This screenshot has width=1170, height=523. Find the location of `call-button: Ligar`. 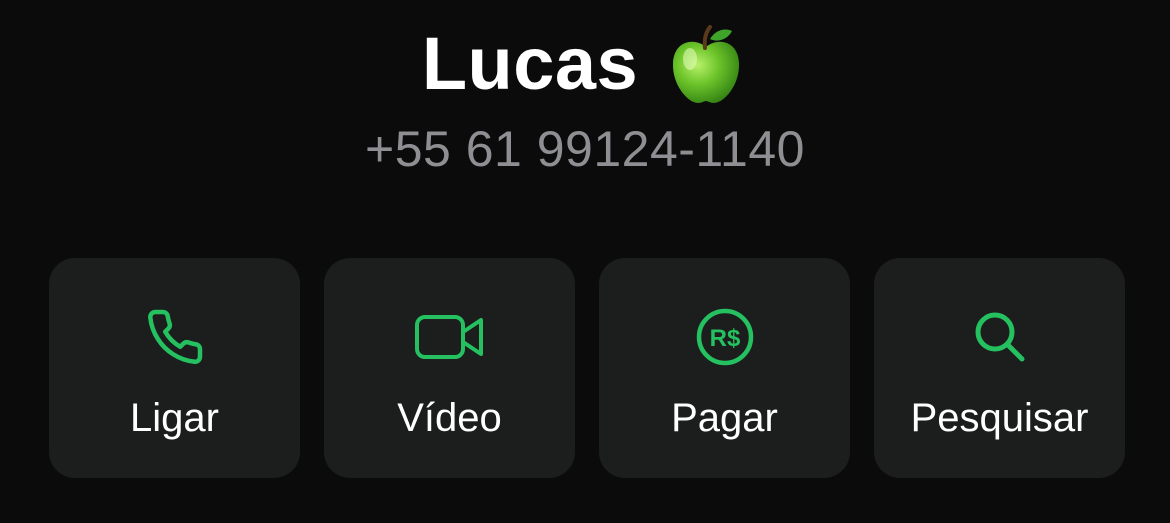

call-button: Ligar is located at coordinates (174, 368).